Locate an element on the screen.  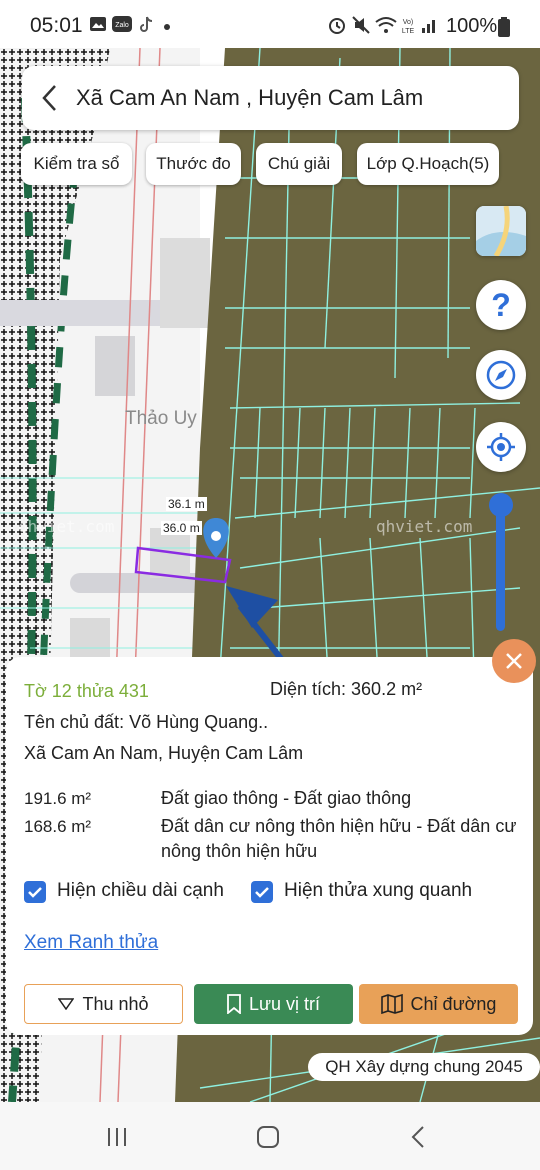
home-icon is located at coordinates (268, 1137).